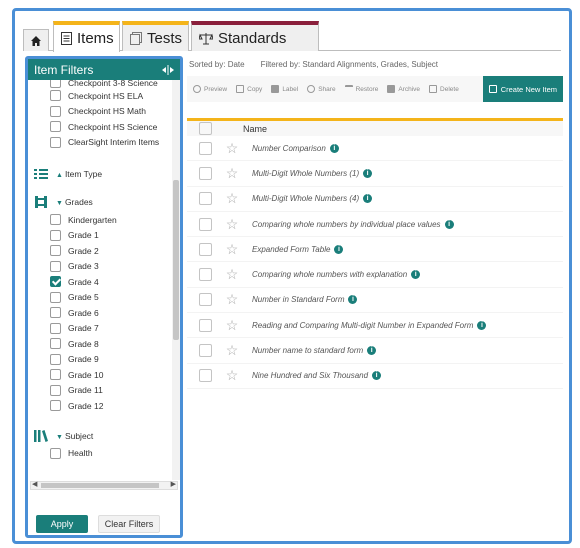 The height and width of the screenshot is (548, 580). What do you see at coordinates (291, 249) in the screenshot?
I see `item-name: Expanded Form Table` at bounding box center [291, 249].